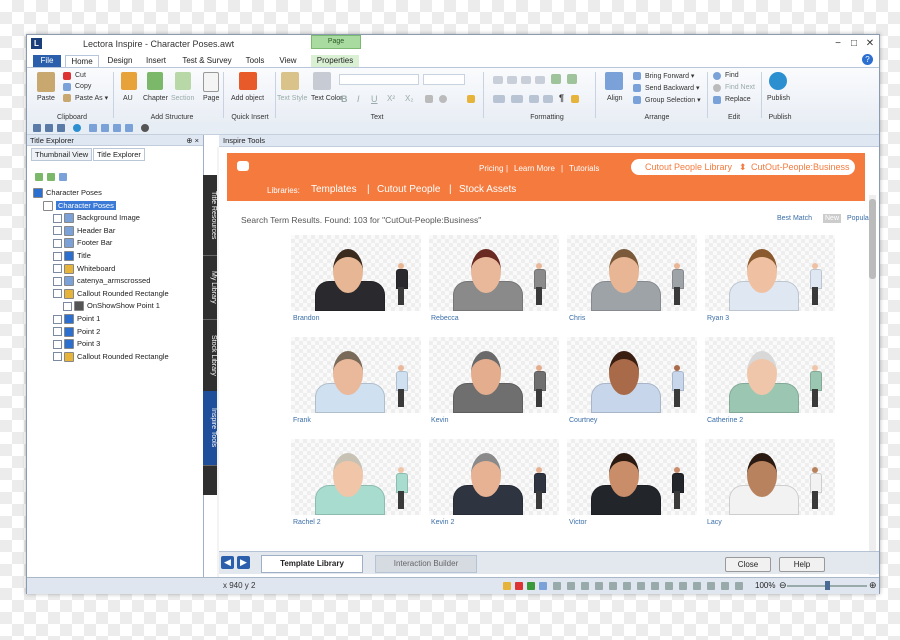 Image resolution: width=900 pixels, height=640 pixels. What do you see at coordinates (512, 80) in the screenshot?
I see `align-center-icon` at bounding box center [512, 80].